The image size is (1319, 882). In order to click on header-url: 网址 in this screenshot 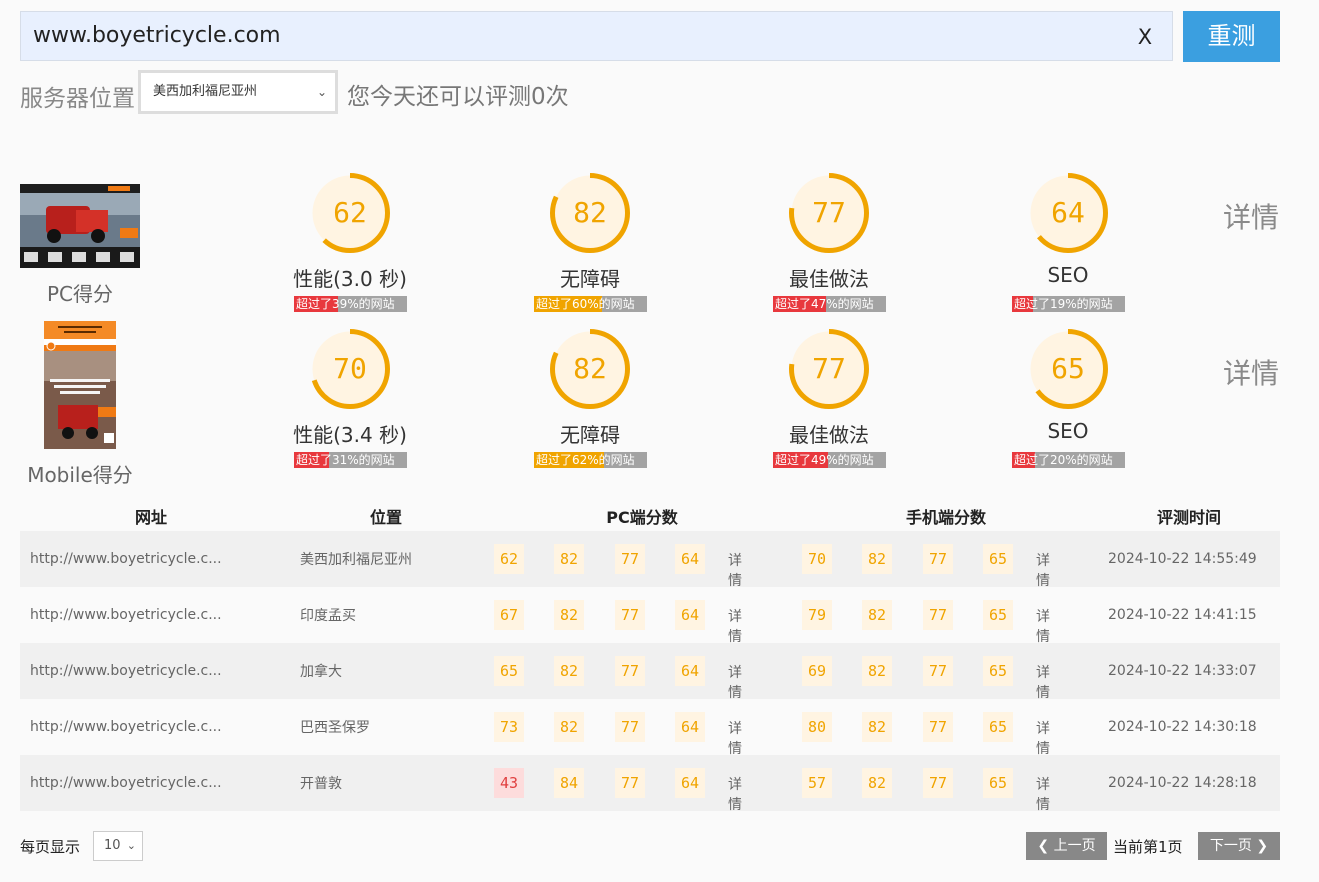, I will do `click(150, 517)`.